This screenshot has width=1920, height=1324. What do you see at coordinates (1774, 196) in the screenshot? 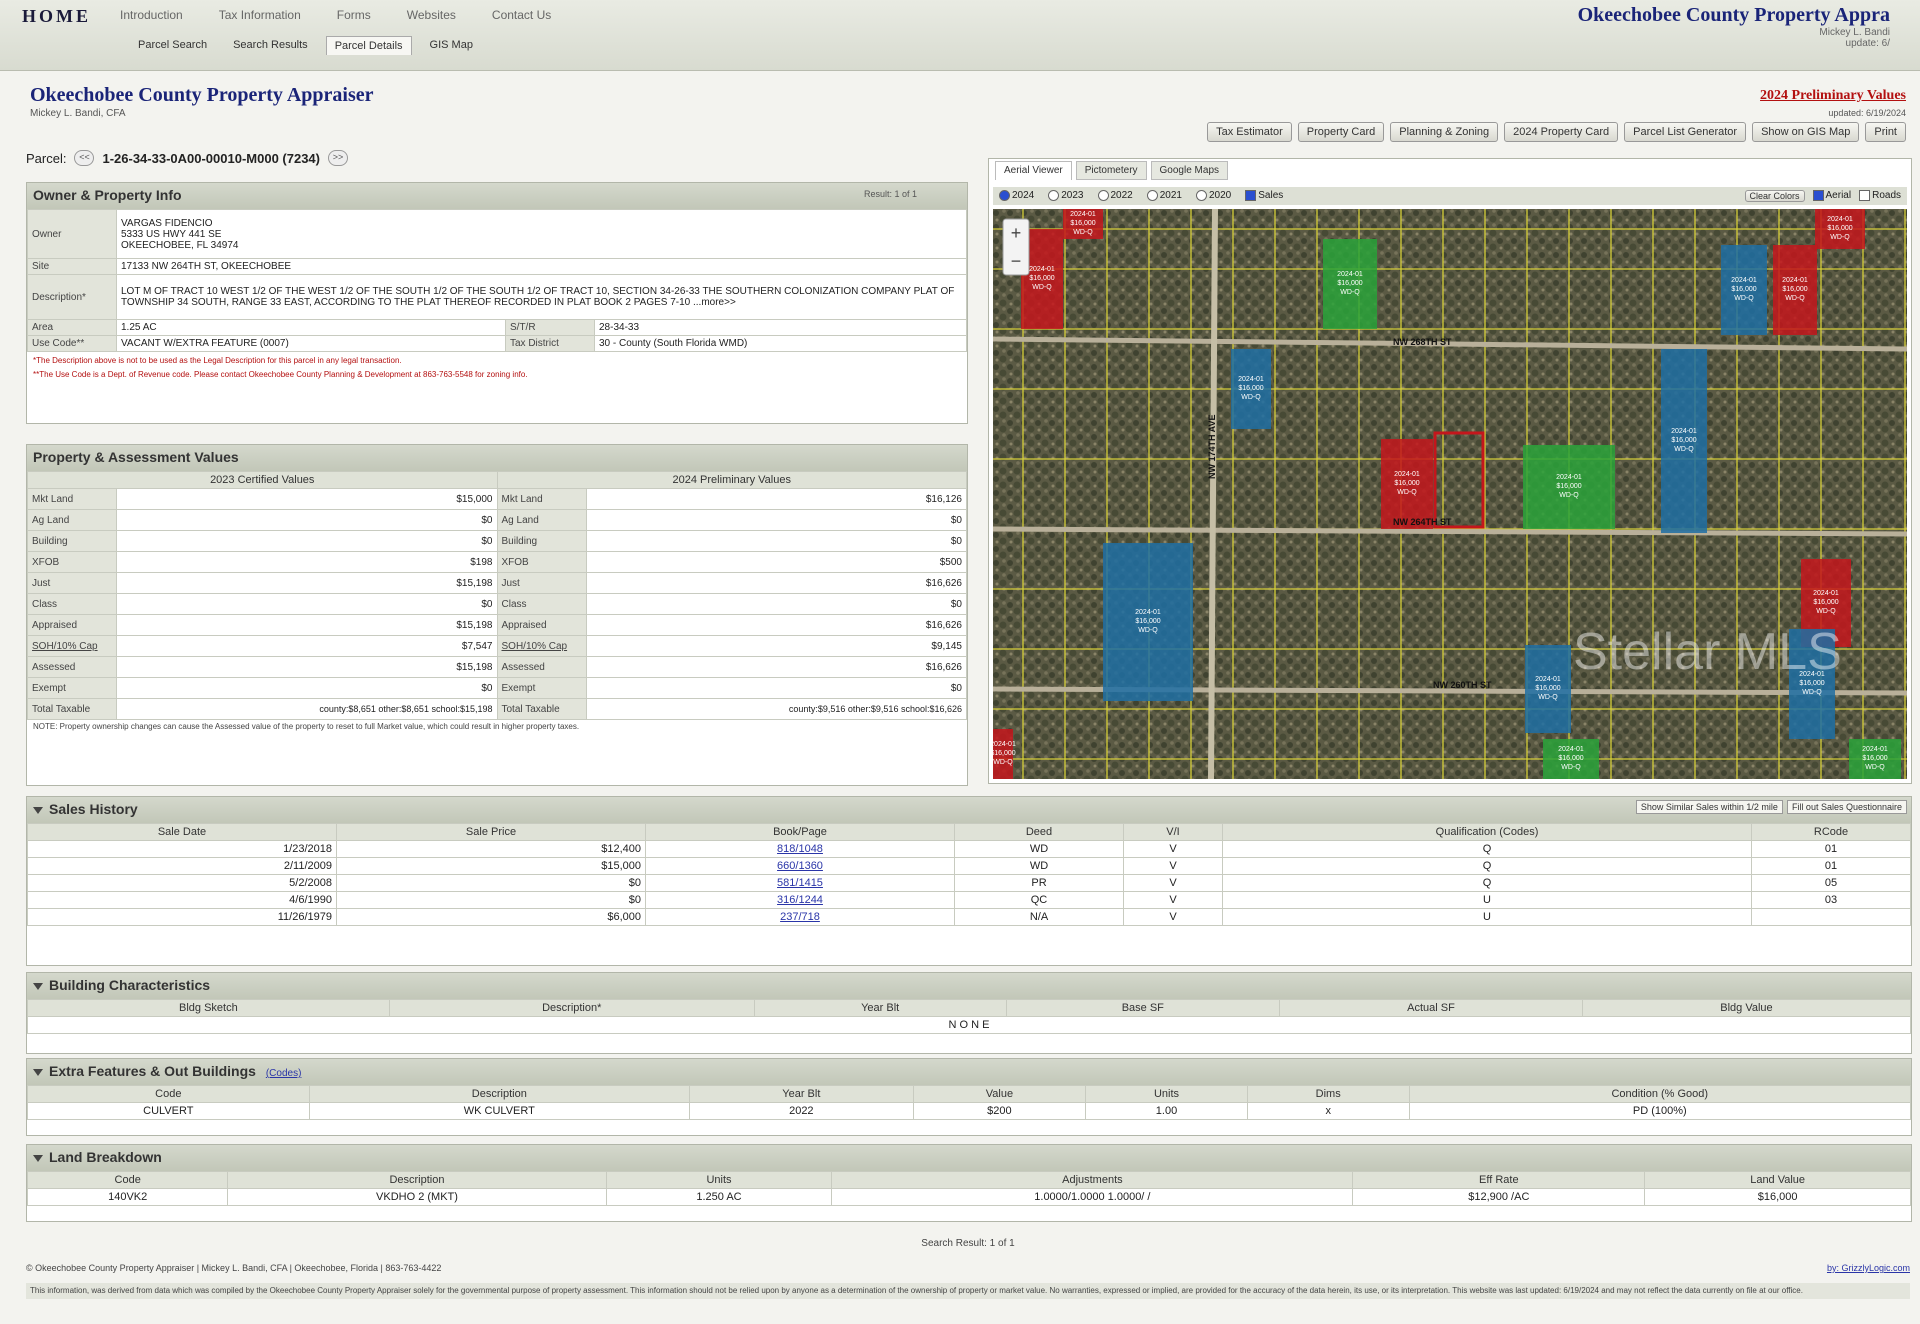
I see `clear-colors-button: Clear Colors` at bounding box center [1774, 196].